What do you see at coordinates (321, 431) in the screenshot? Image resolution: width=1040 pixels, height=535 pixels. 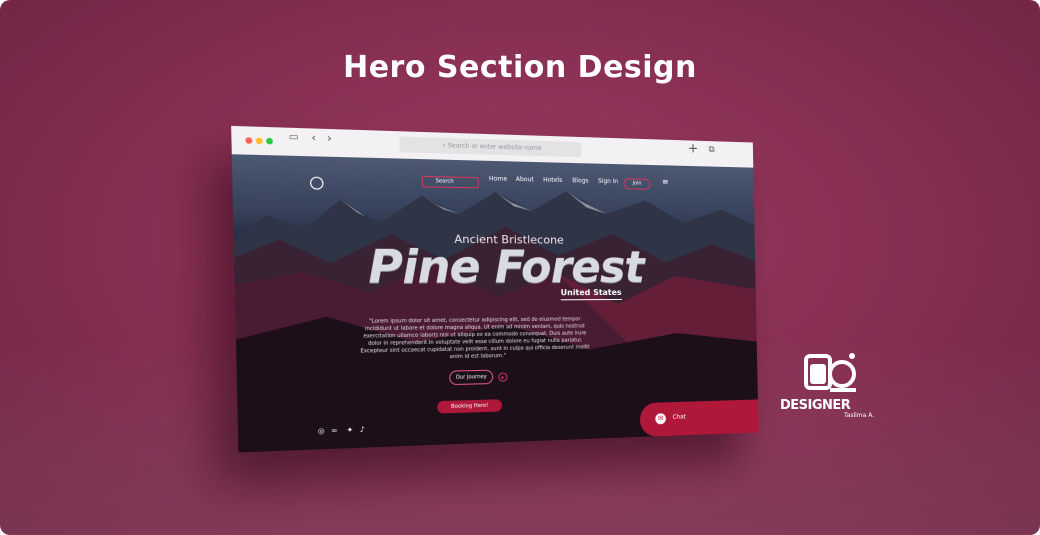 I see `instagram-icon: ◎` at bounding box center [321, 431].